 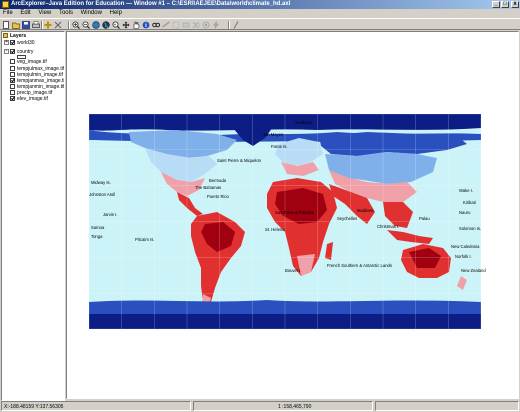 I want to click on clear-selection-icon, so click(x=186, y=25).